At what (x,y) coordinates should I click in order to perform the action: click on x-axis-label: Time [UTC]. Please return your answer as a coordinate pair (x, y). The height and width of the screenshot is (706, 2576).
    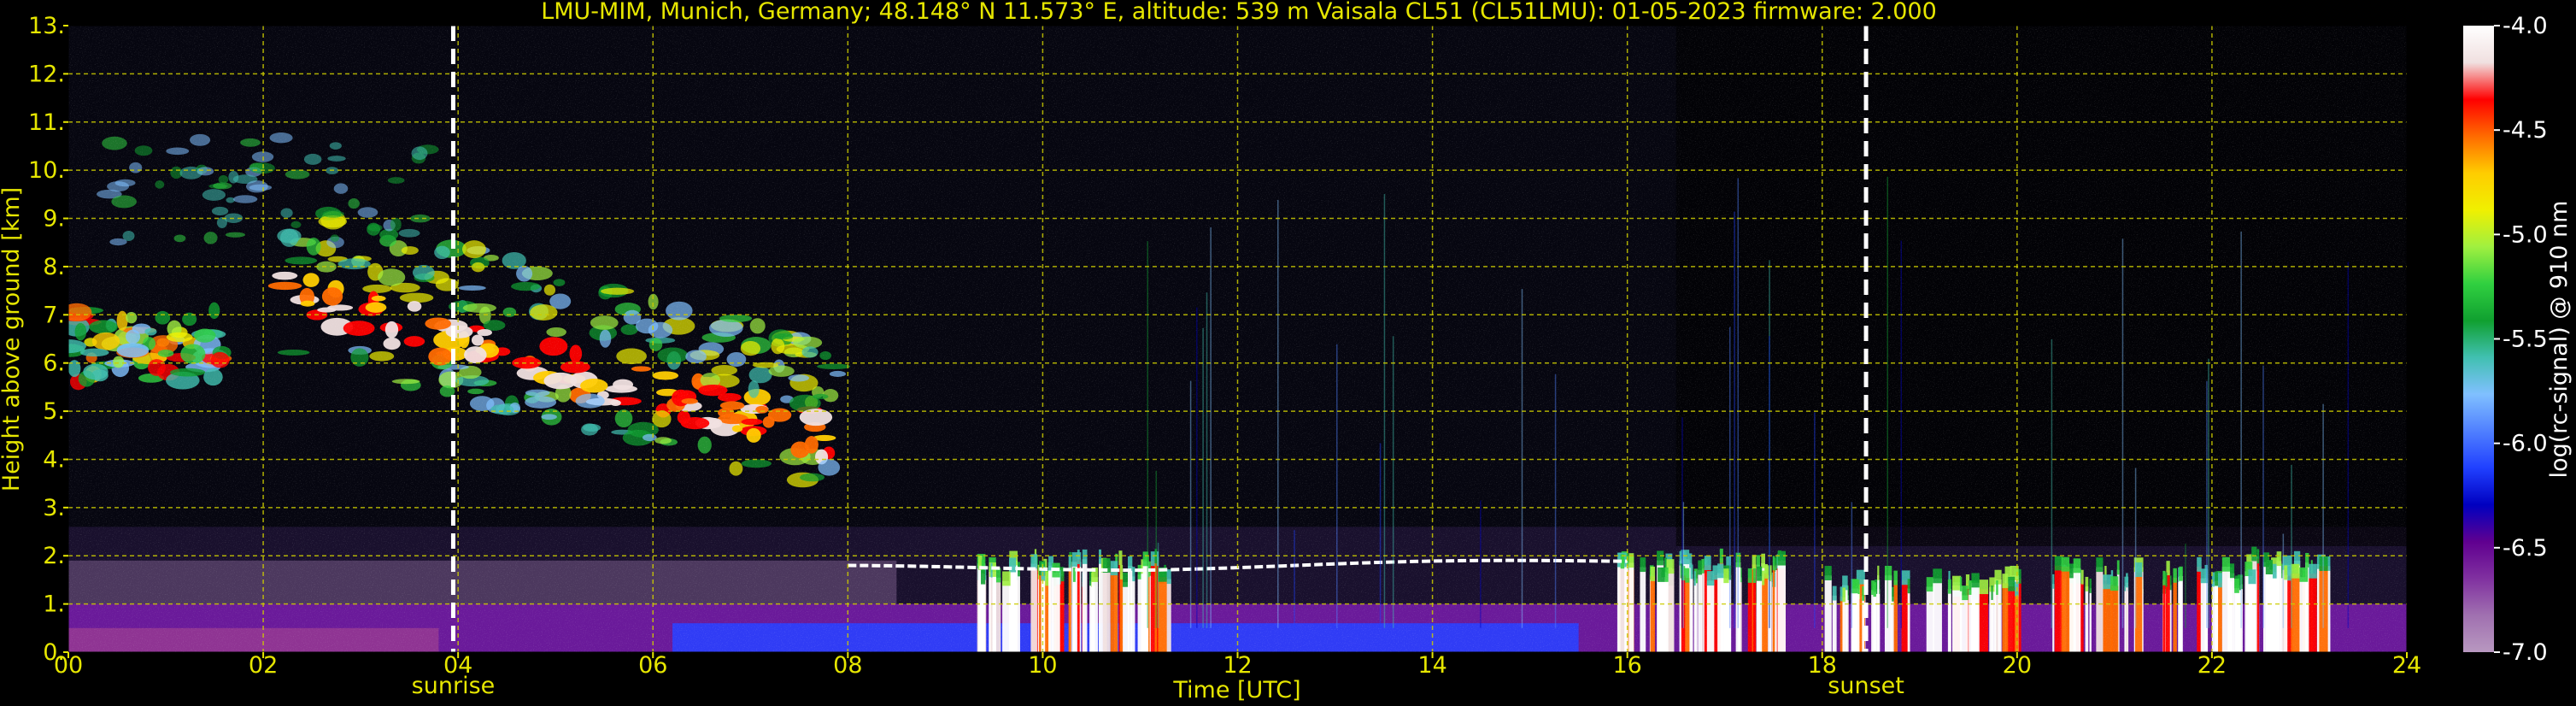
    Looking at the image, I should click on (1236, 690).